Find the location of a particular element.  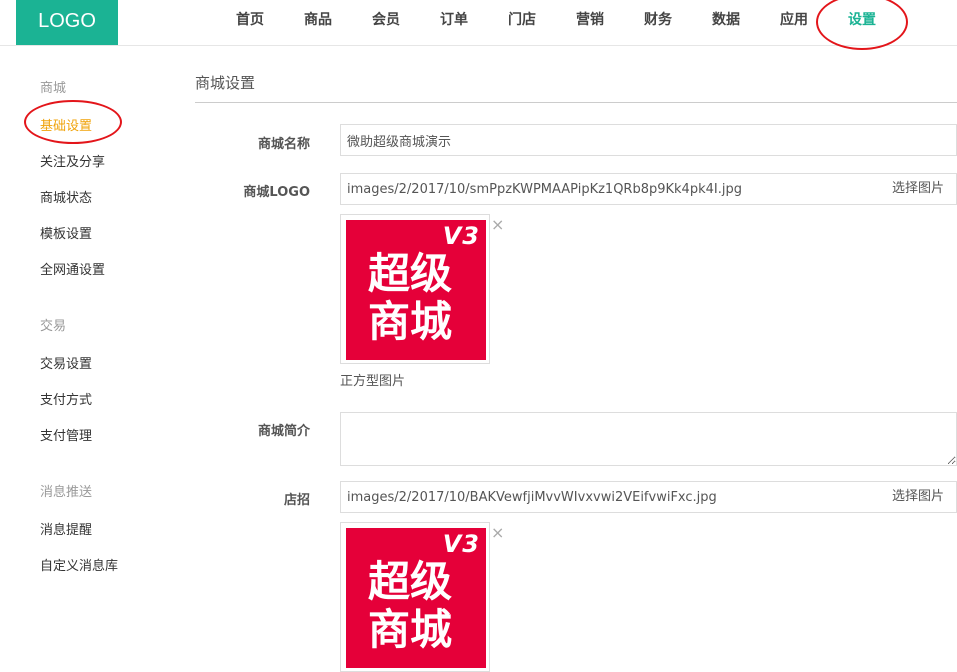

sidebar-item-shop-status: 商城状态 is located at coordinates (66, 196).